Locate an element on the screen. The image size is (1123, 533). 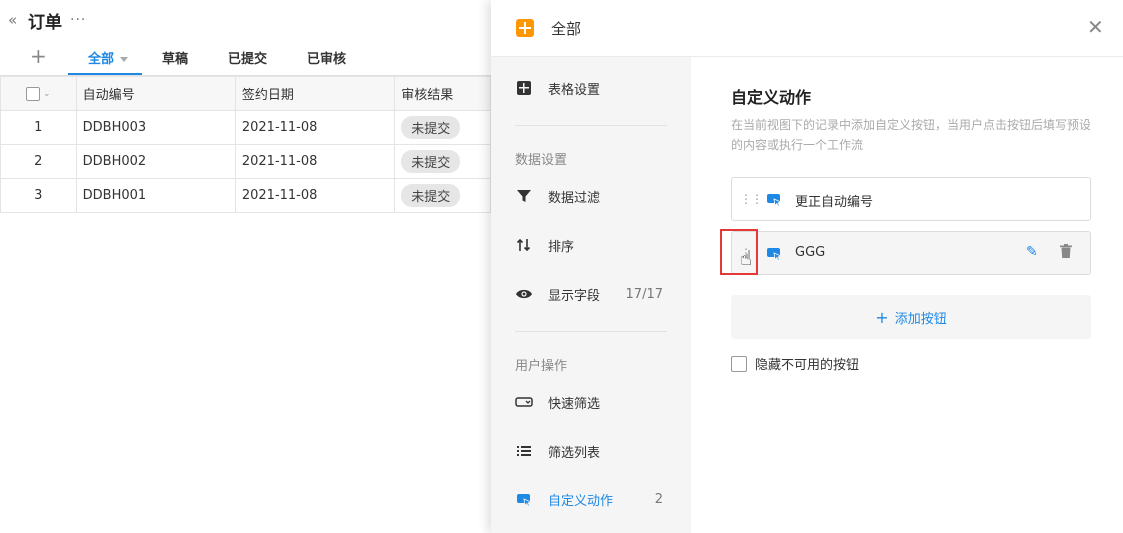
nav-label: 数据过滤 is located at coordinates (574, 198).